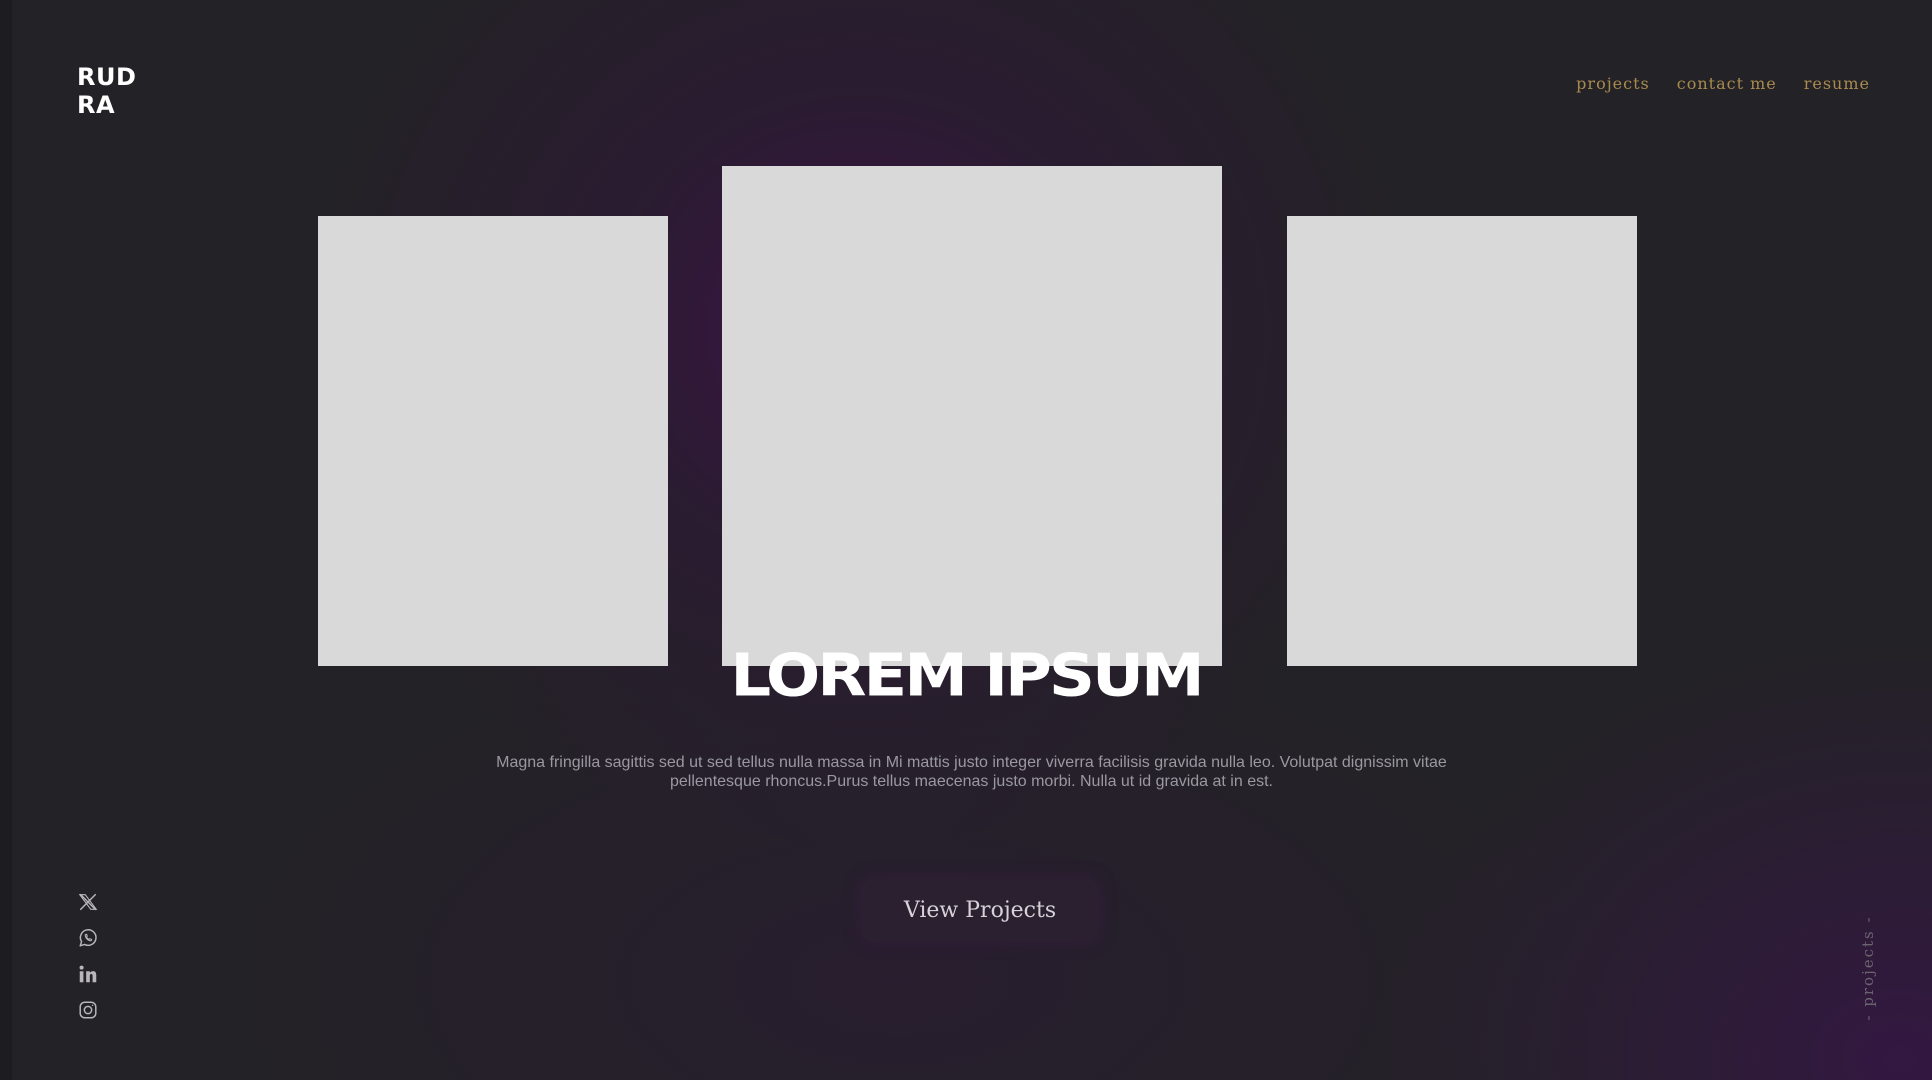 Image resolution: width=1932 pixels, height=1080 pixels. What do you see at coordinates (88, 974) in the screenshot?
I see `linkedin-icon` at bounding box center [88, 974].